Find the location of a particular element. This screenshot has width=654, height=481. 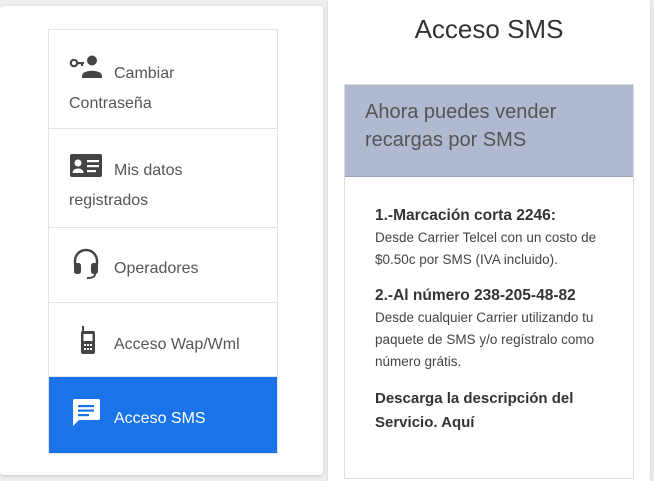

sidebar-item-operadores: Operadores is located at coordinates (163, 265).